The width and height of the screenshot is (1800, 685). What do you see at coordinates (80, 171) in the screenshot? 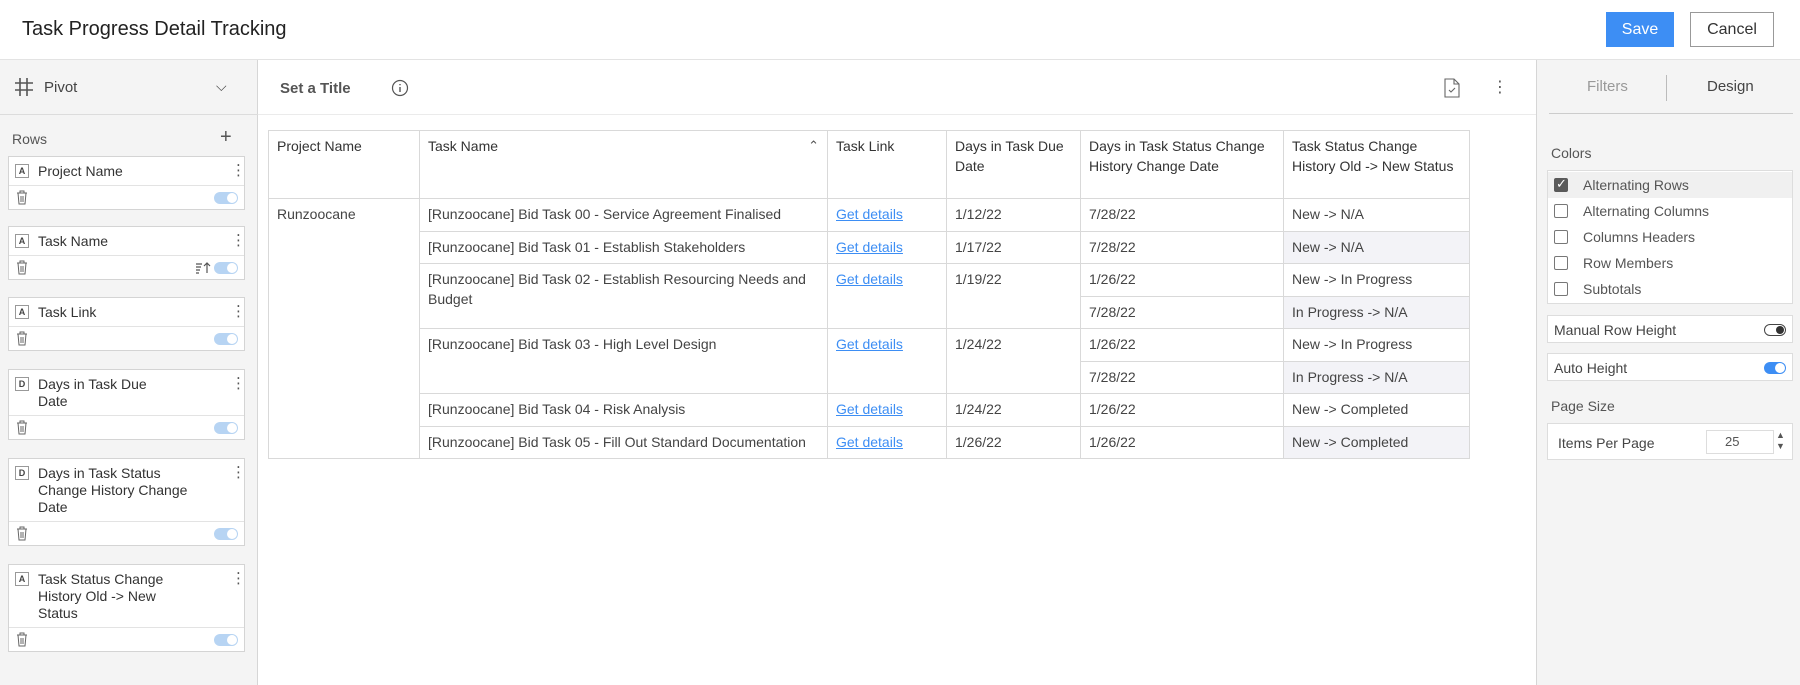
I see `field-label: Project Name` at bounding box center [80, 171].